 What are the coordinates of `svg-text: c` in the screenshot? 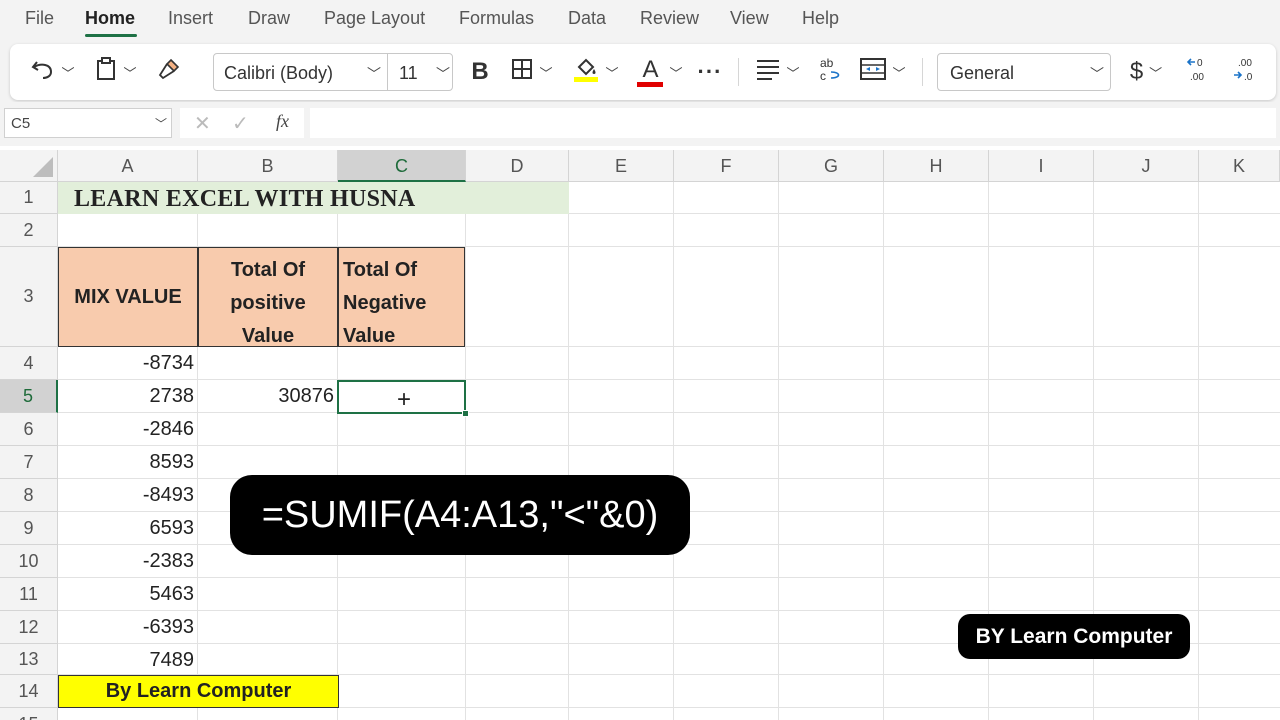 It's located at (823, 75).